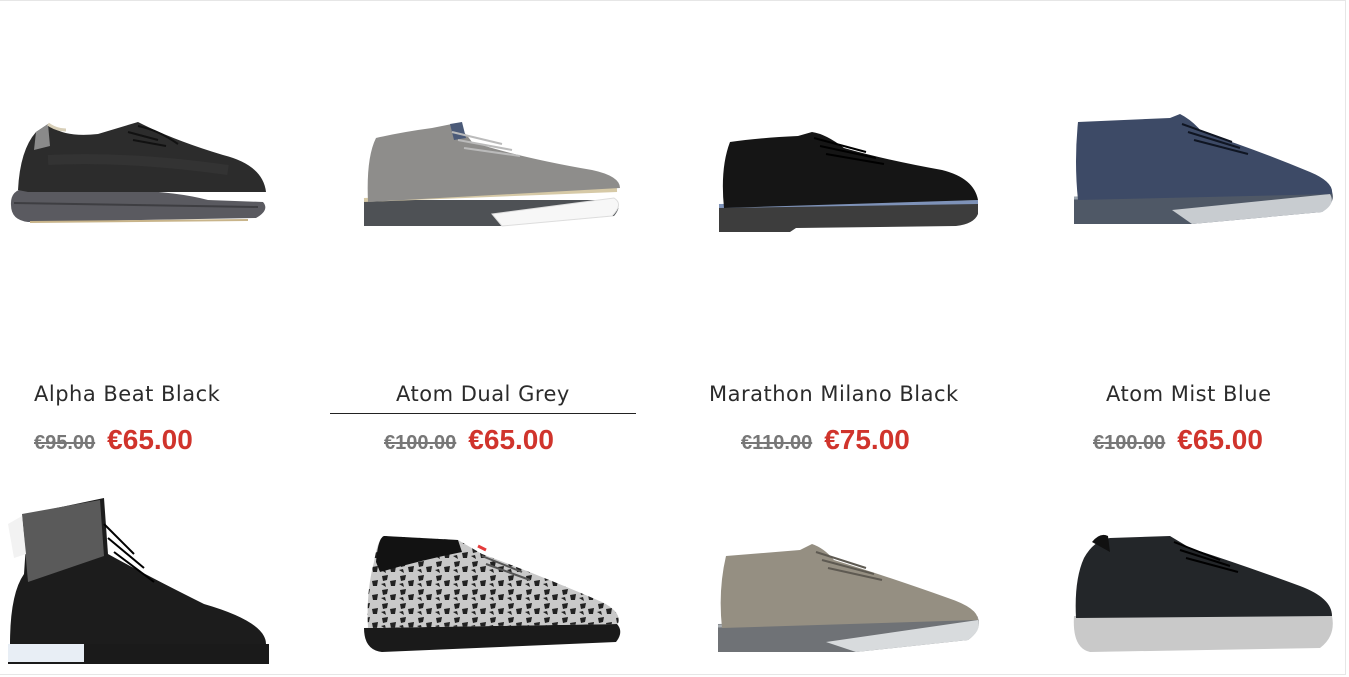  Describe the element at coordinates (867, 439) in the screenshot. I see `sale-price: €75.00` at that location.